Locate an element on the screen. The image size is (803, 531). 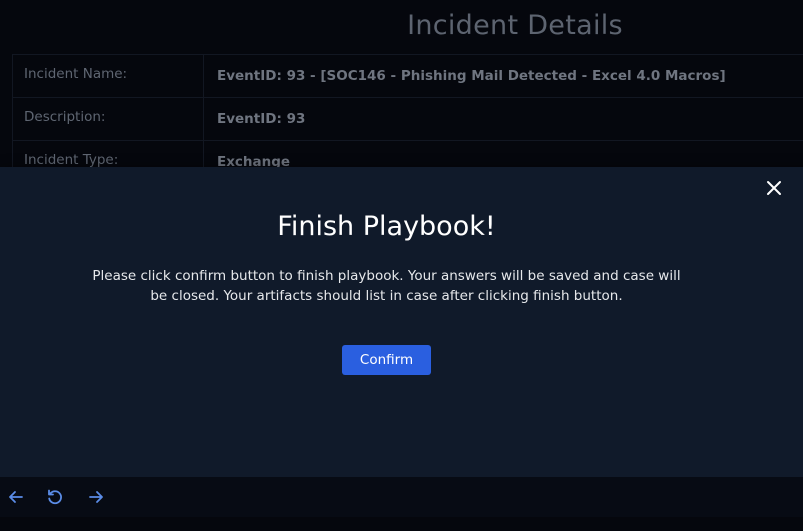
details-label: Incident Name: is located at coordinates (108, 76).